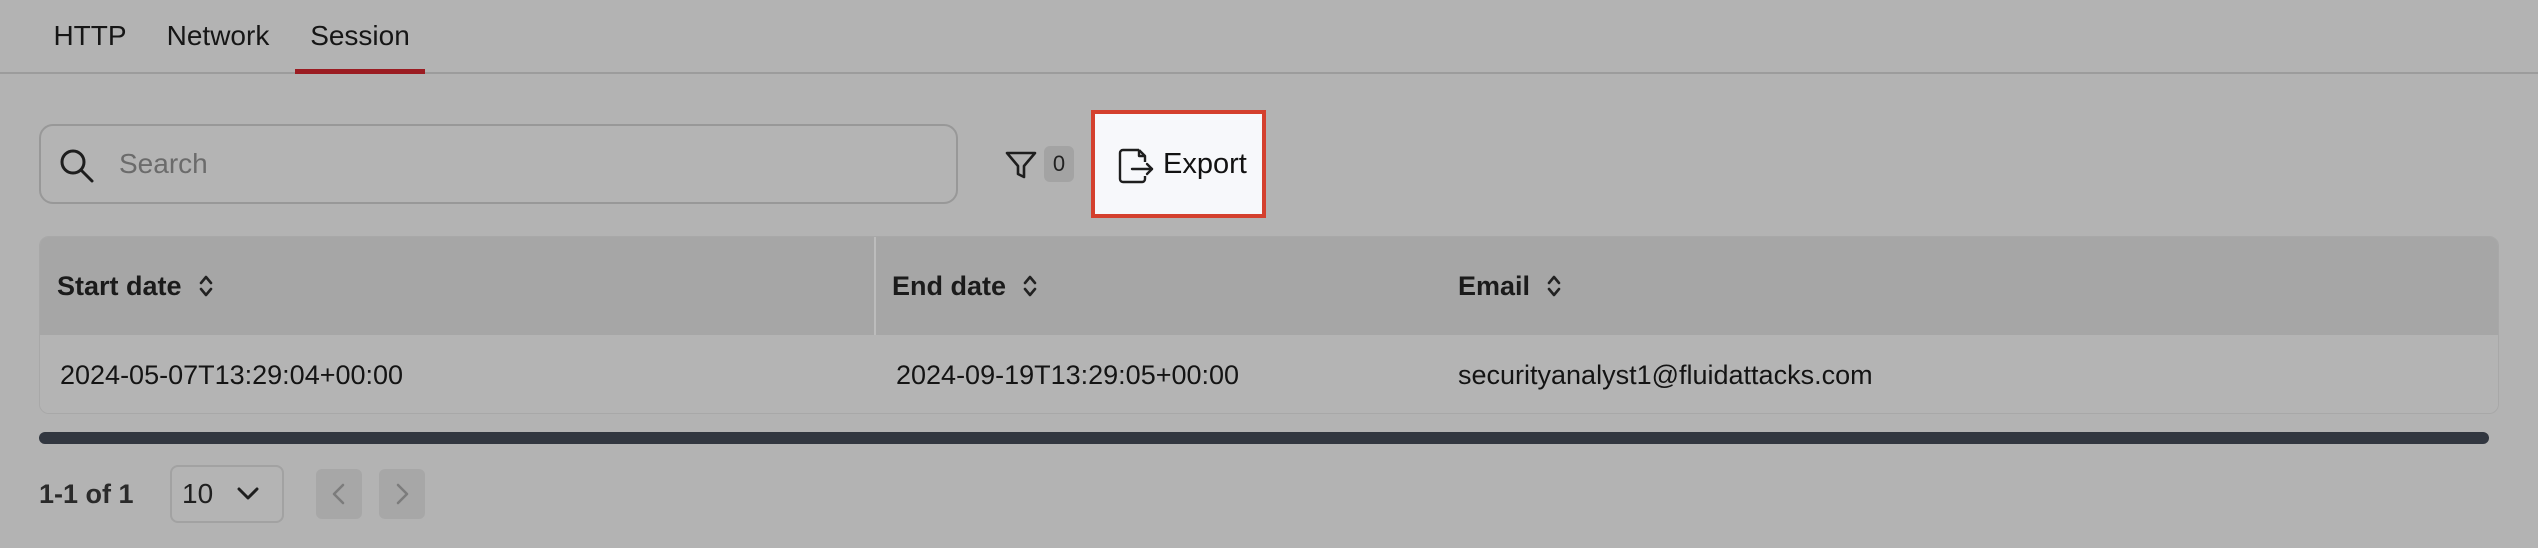 The image size is (2538, 548). I want to click on chevron-down-icon, so click(248, 493).